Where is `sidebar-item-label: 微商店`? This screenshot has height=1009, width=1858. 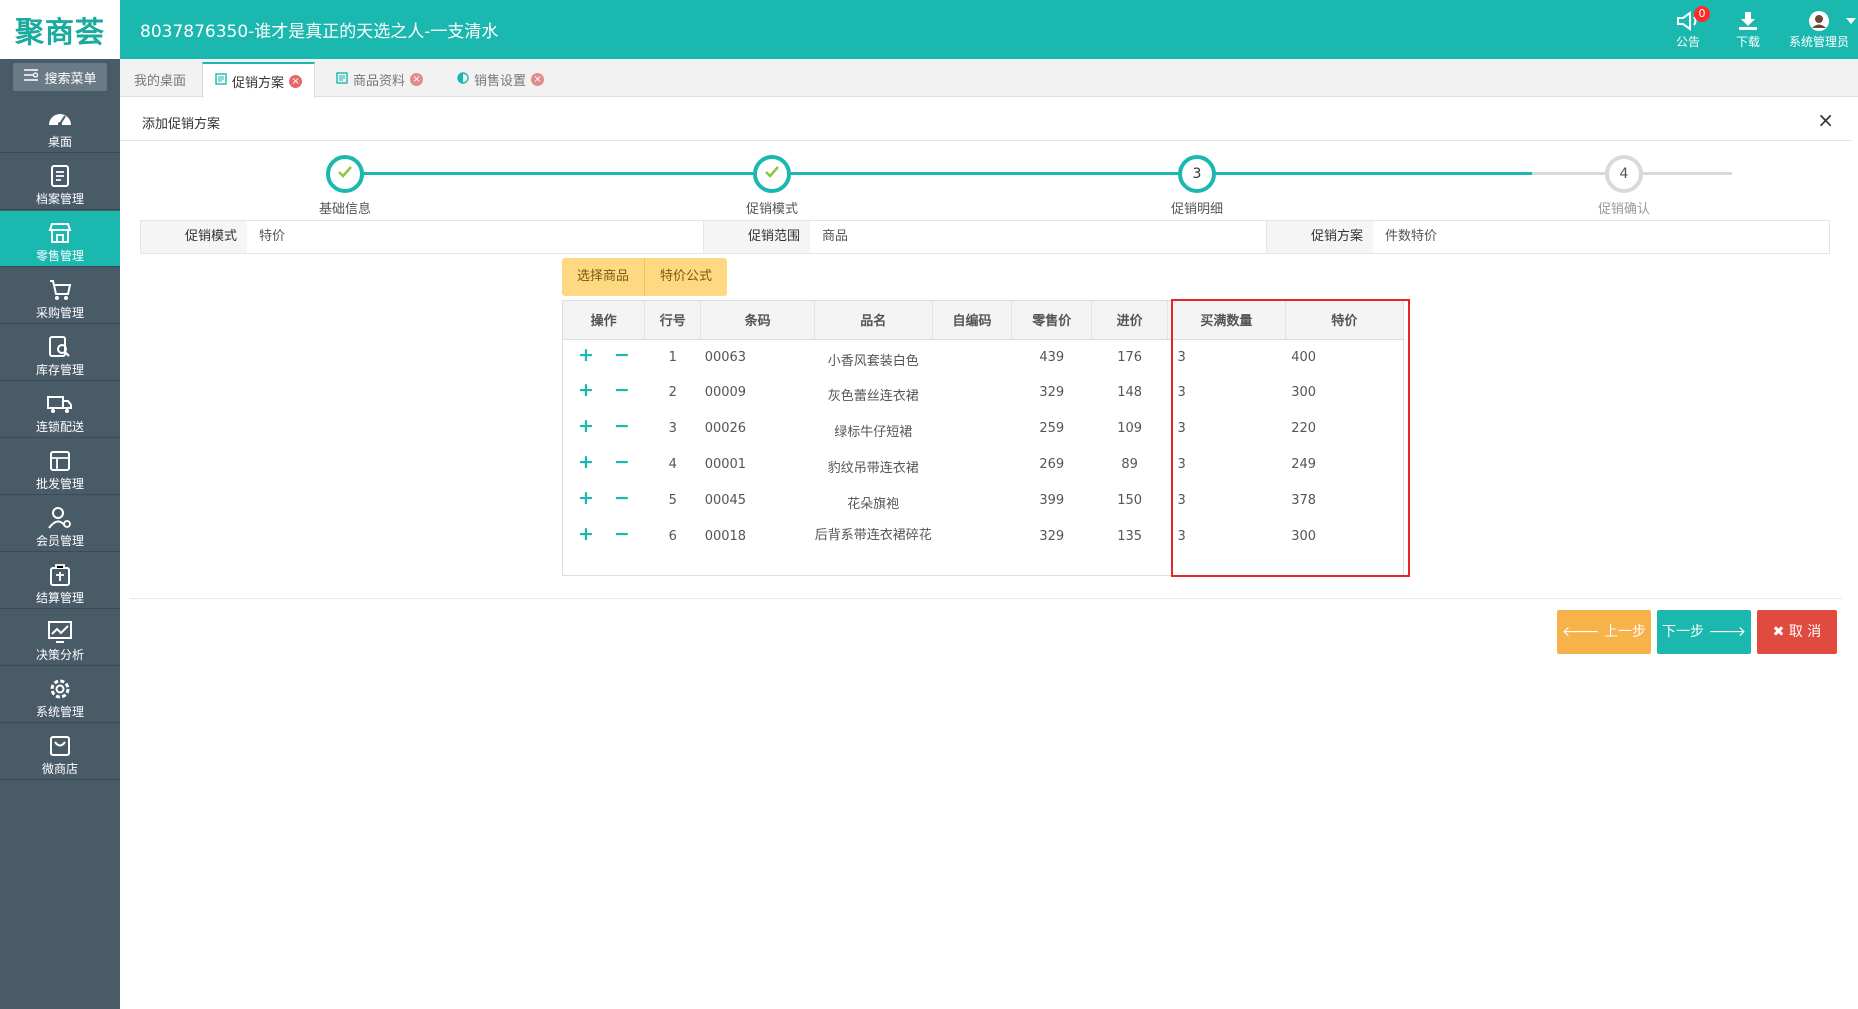
sidebar-item-label: 微商店 is located at coordinates (59, 769).